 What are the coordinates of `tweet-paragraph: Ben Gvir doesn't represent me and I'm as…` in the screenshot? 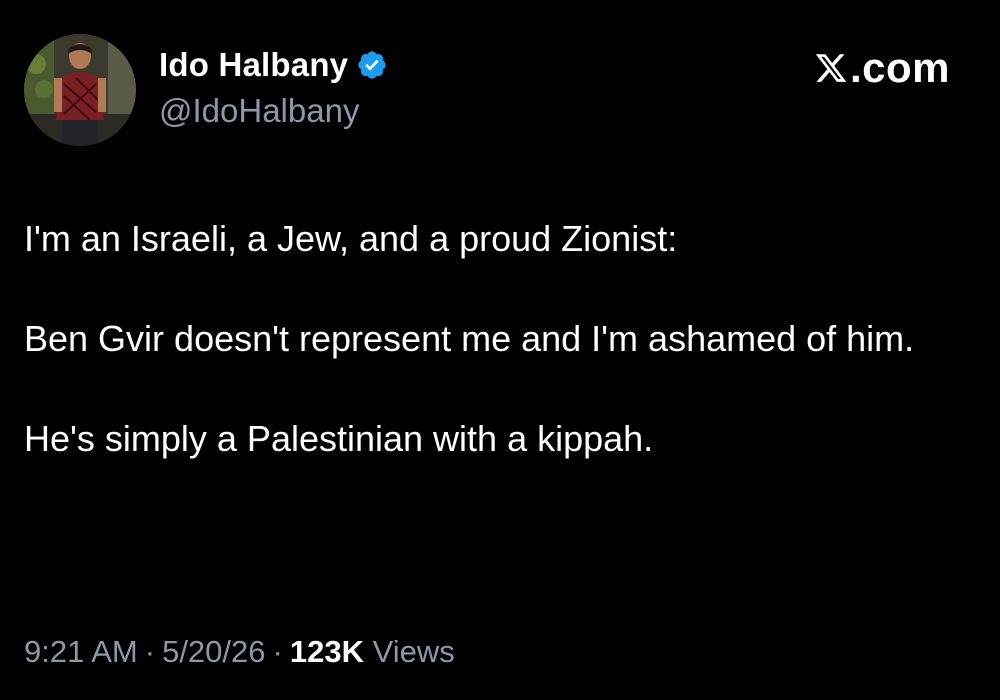 It's located at (469, 338).